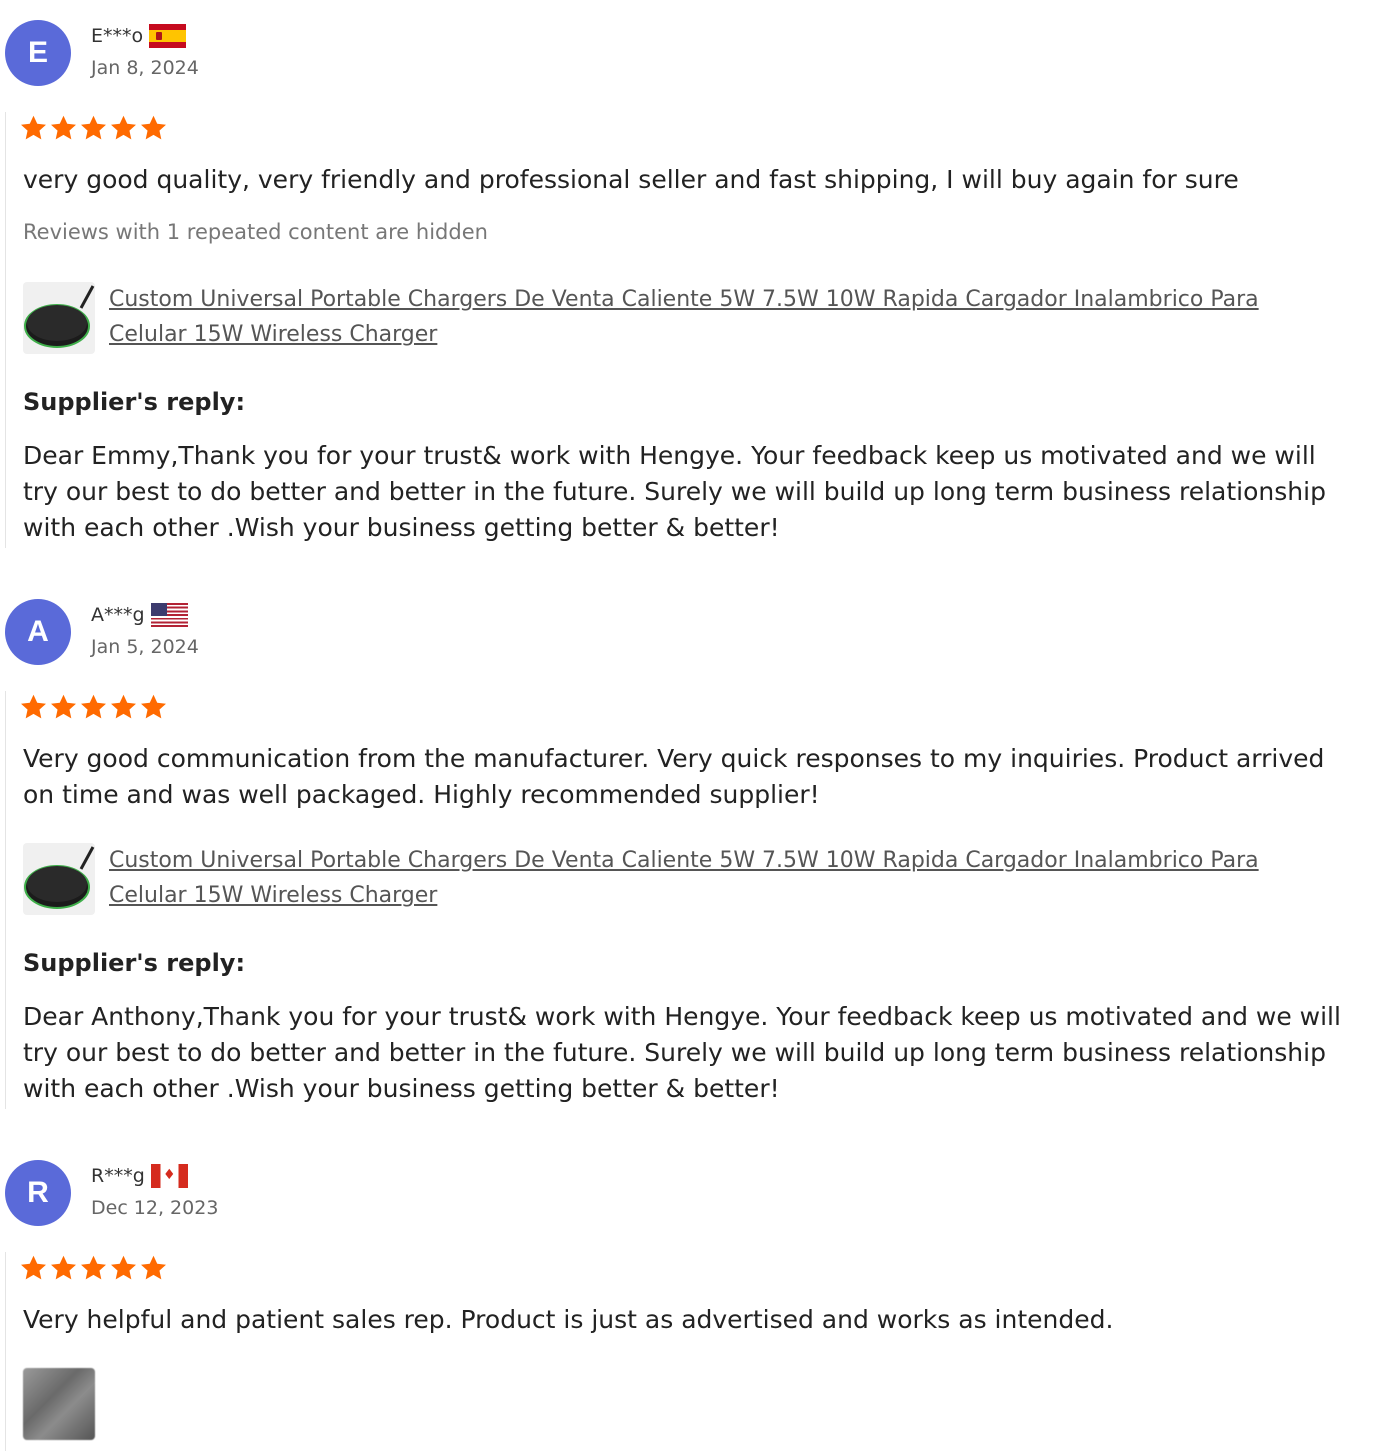  What do you see at coordinates (145, 68) in the screenshot?
I see `review-date: Jan 8, 2024` at bounding box center [145, 68].